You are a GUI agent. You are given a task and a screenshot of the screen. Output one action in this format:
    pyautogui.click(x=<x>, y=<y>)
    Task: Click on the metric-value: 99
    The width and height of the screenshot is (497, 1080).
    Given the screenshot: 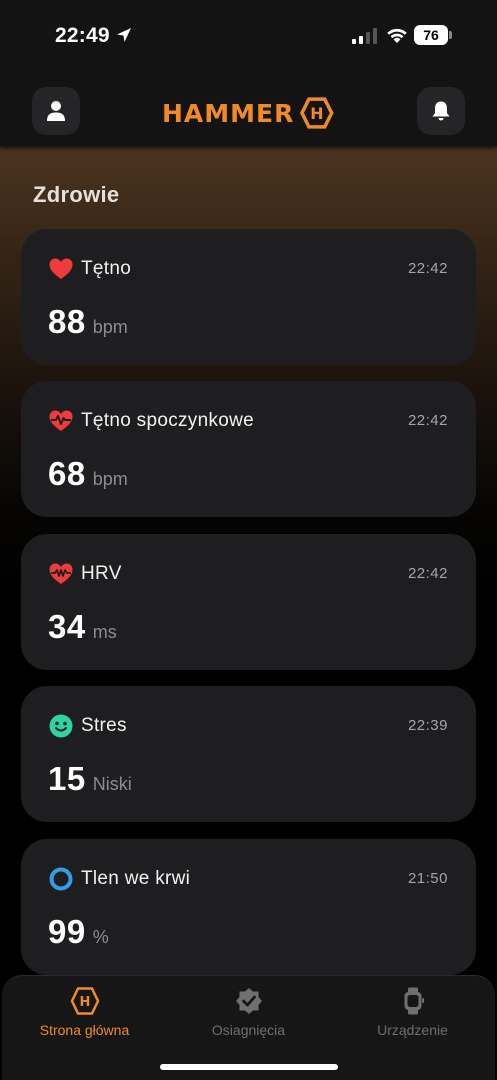 What is the action you would take?
    pyautogui.click(x=67, y=931)
    